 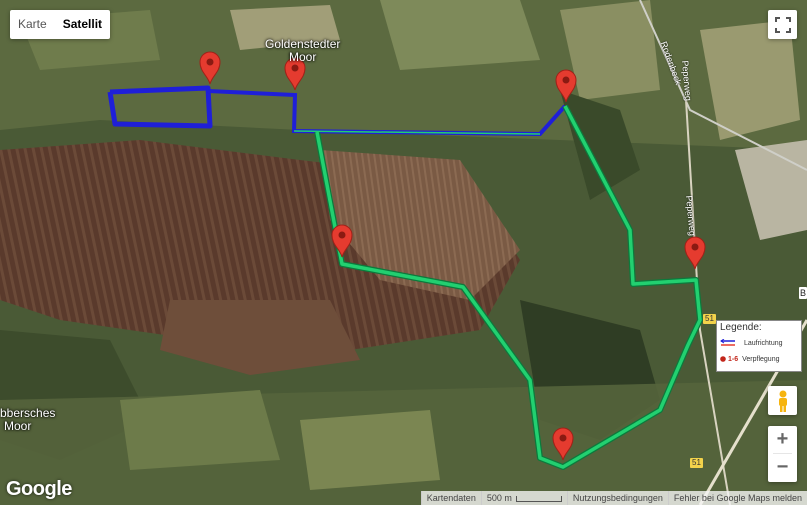 I want to click on report-error-link: Fehler bei Google Maps melden, so click(x=737, y=498).